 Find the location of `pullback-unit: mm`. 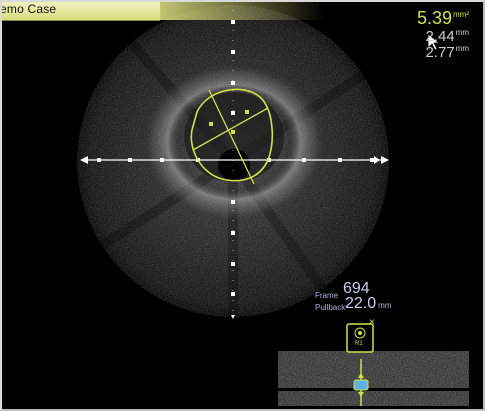

pullback-unit: mm is located at coordinates (385, 305).